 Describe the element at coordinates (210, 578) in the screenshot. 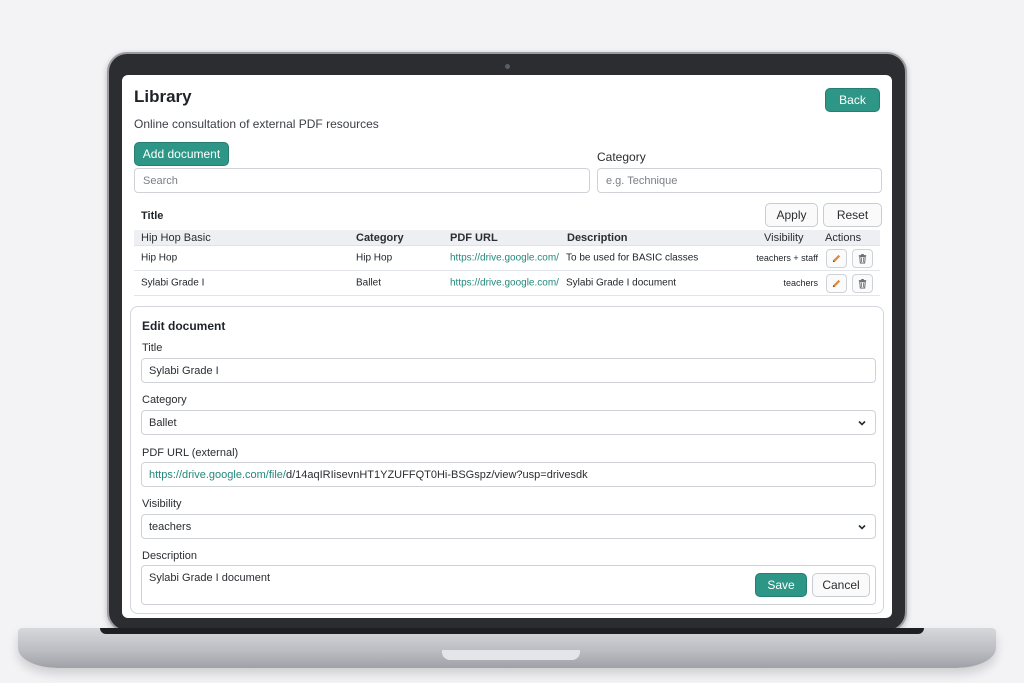

I see `description-value: Sylabi Grade I document` at that location.